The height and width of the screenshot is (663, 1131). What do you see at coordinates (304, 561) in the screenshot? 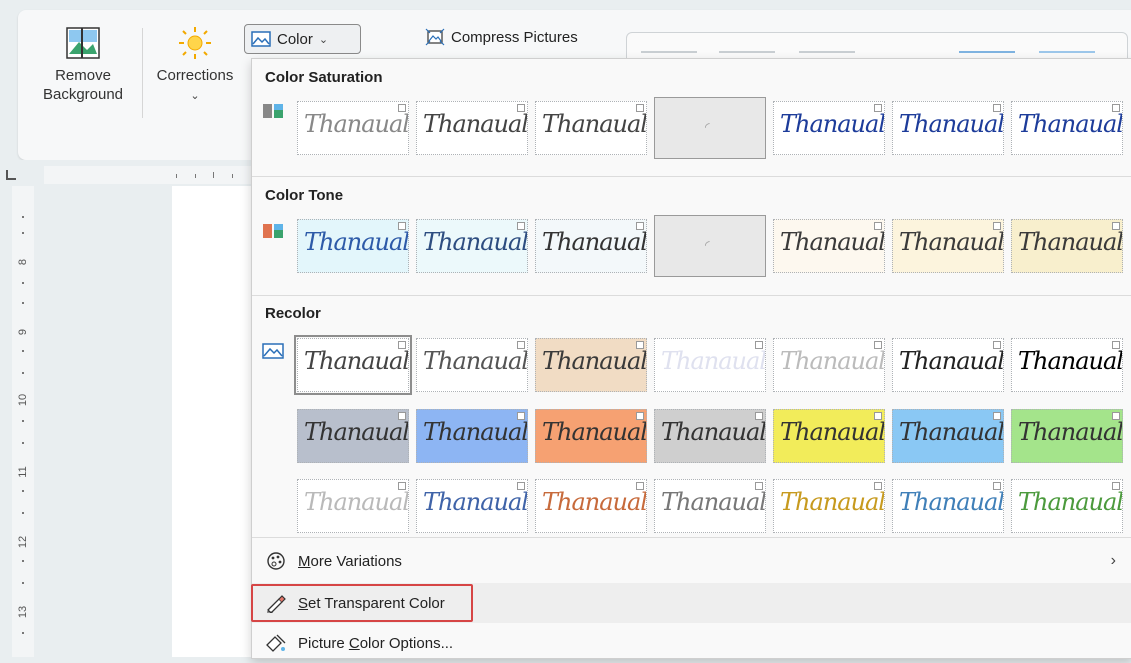
I see `accelerator-key: M` at bounding box center [304, 561].